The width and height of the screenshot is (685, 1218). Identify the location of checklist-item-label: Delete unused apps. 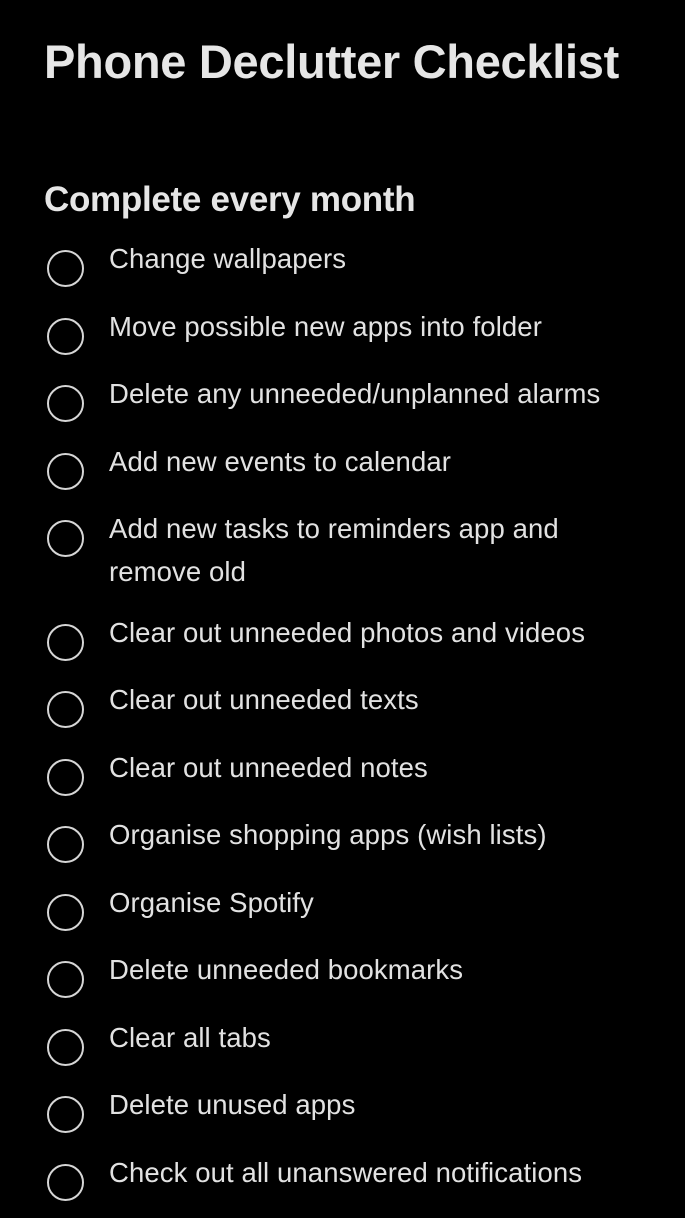
(377, 1104).